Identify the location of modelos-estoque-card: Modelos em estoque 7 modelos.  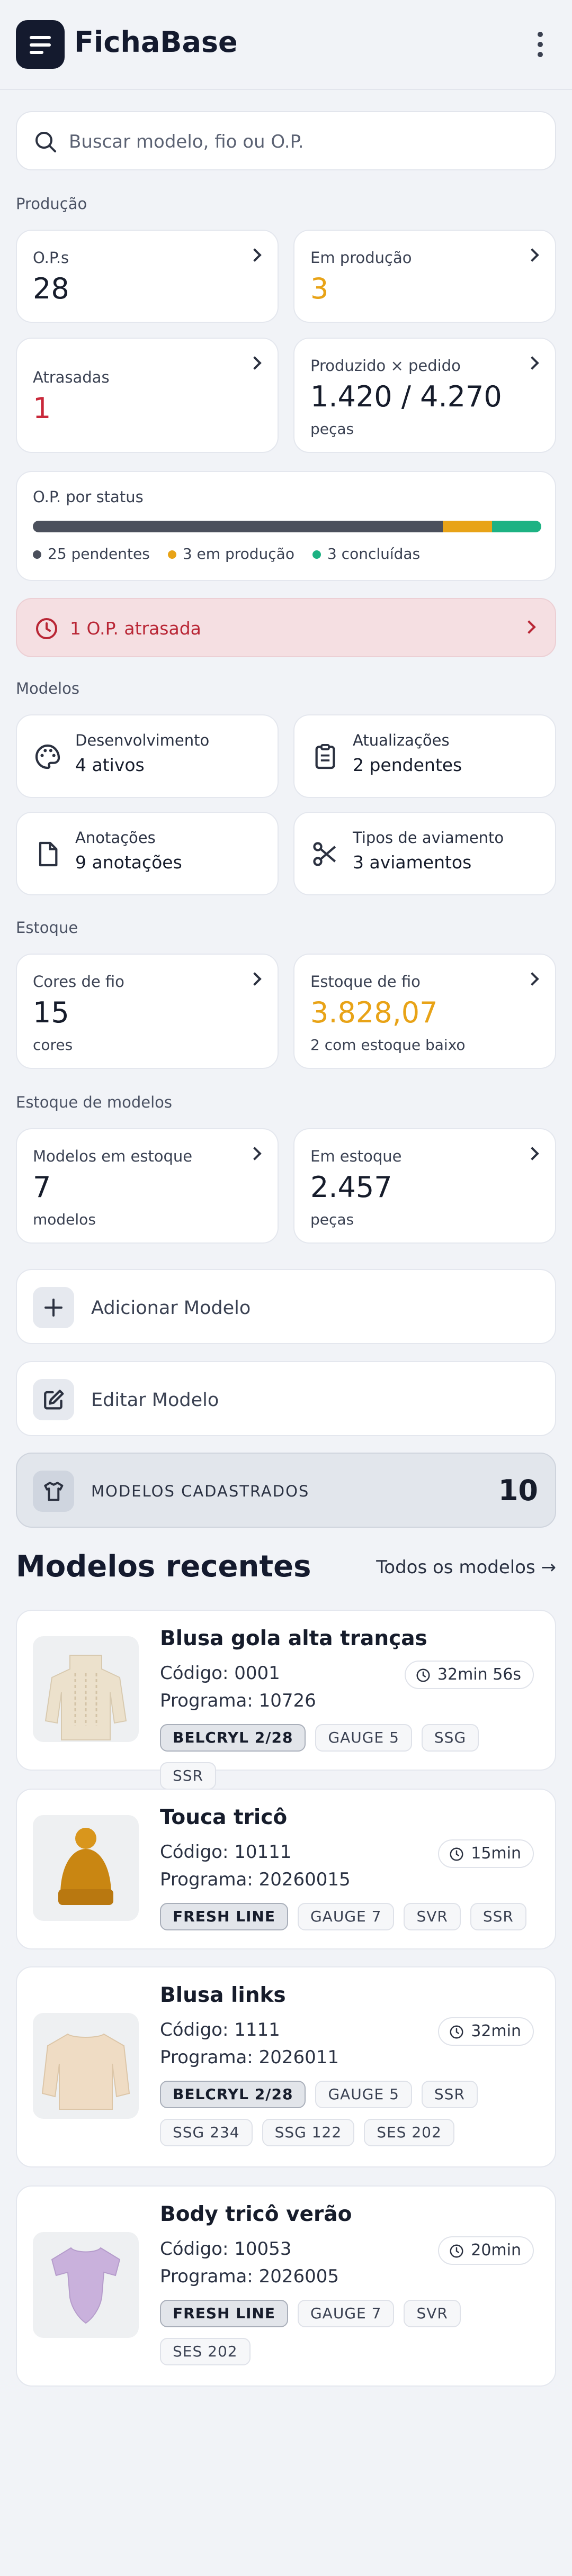
(148, 1186).